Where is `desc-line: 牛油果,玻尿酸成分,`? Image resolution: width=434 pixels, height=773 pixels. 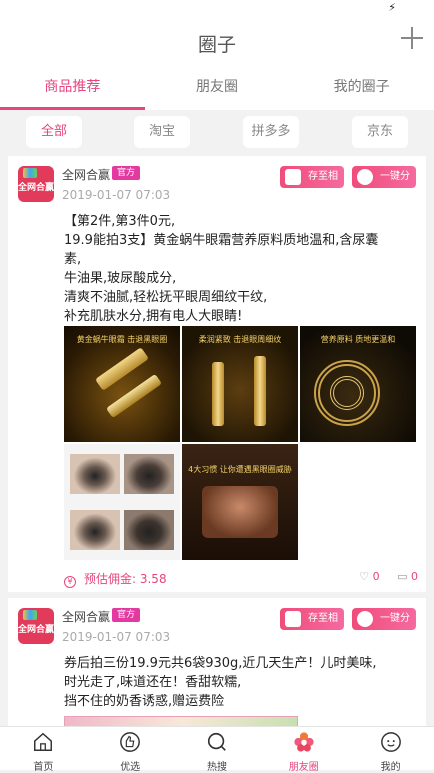 desc-line: 牛油果,玻尿酸成分, is located at coordinates (120, 278).